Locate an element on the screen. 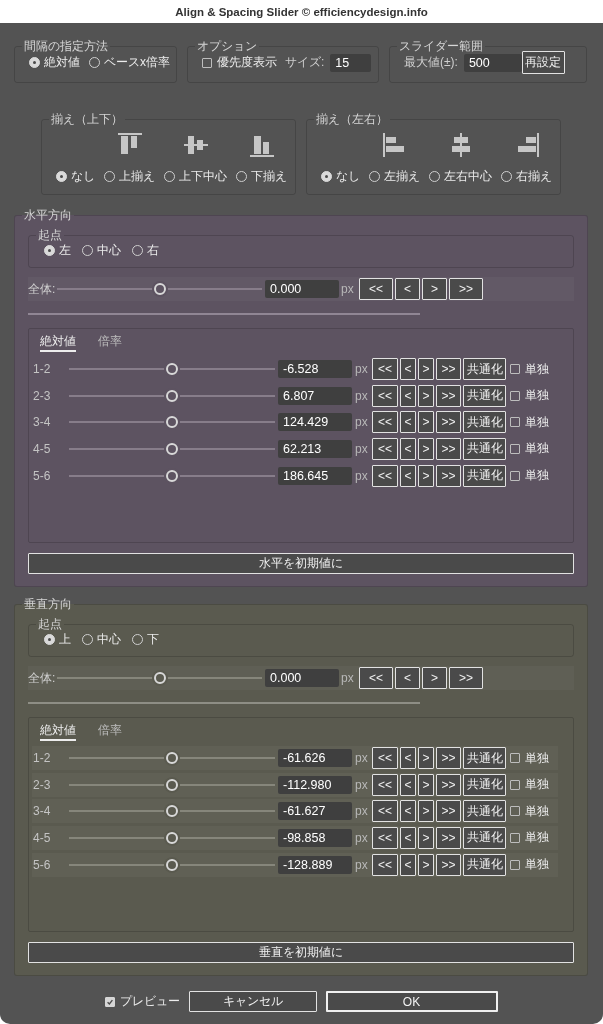  radio-label: 絶対値 is located at coordinates (62, 62).